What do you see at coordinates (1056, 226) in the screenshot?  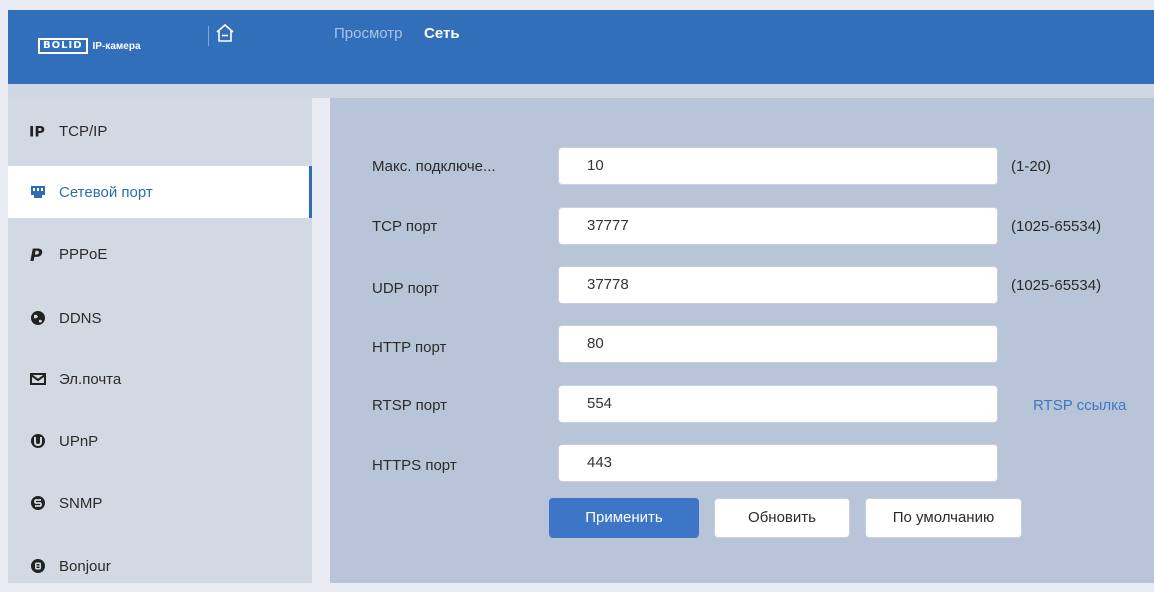 I see `tcp-port-range: (1025-65534)` at bounding box center [1056, 226].